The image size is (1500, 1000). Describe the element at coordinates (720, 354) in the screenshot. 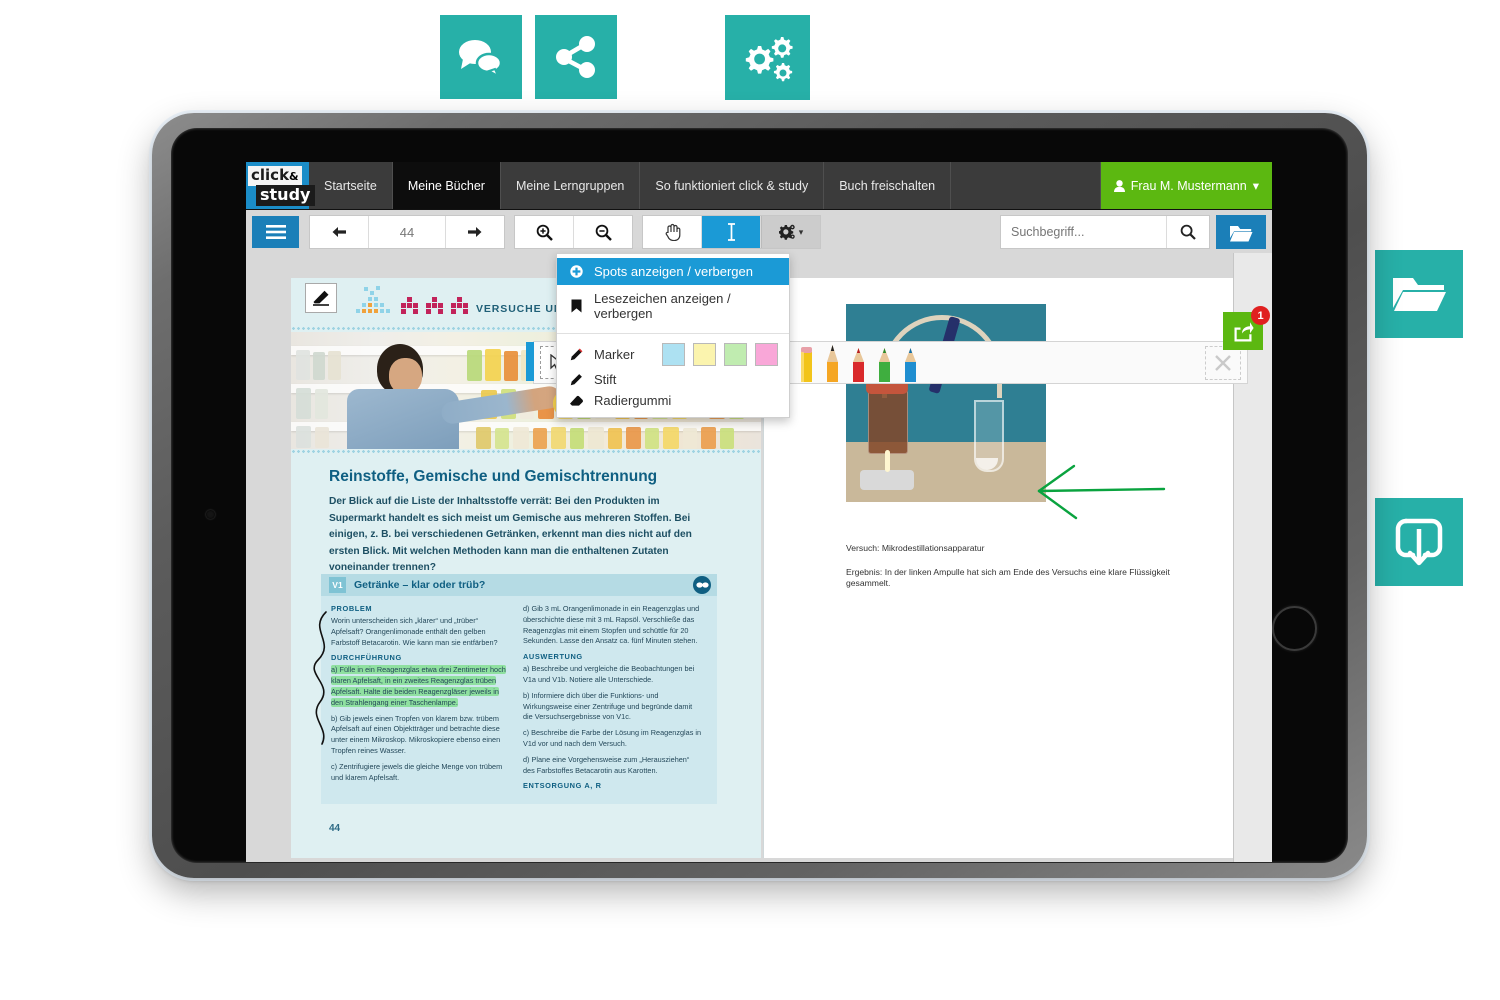

I see `marker-swatches` at that location.